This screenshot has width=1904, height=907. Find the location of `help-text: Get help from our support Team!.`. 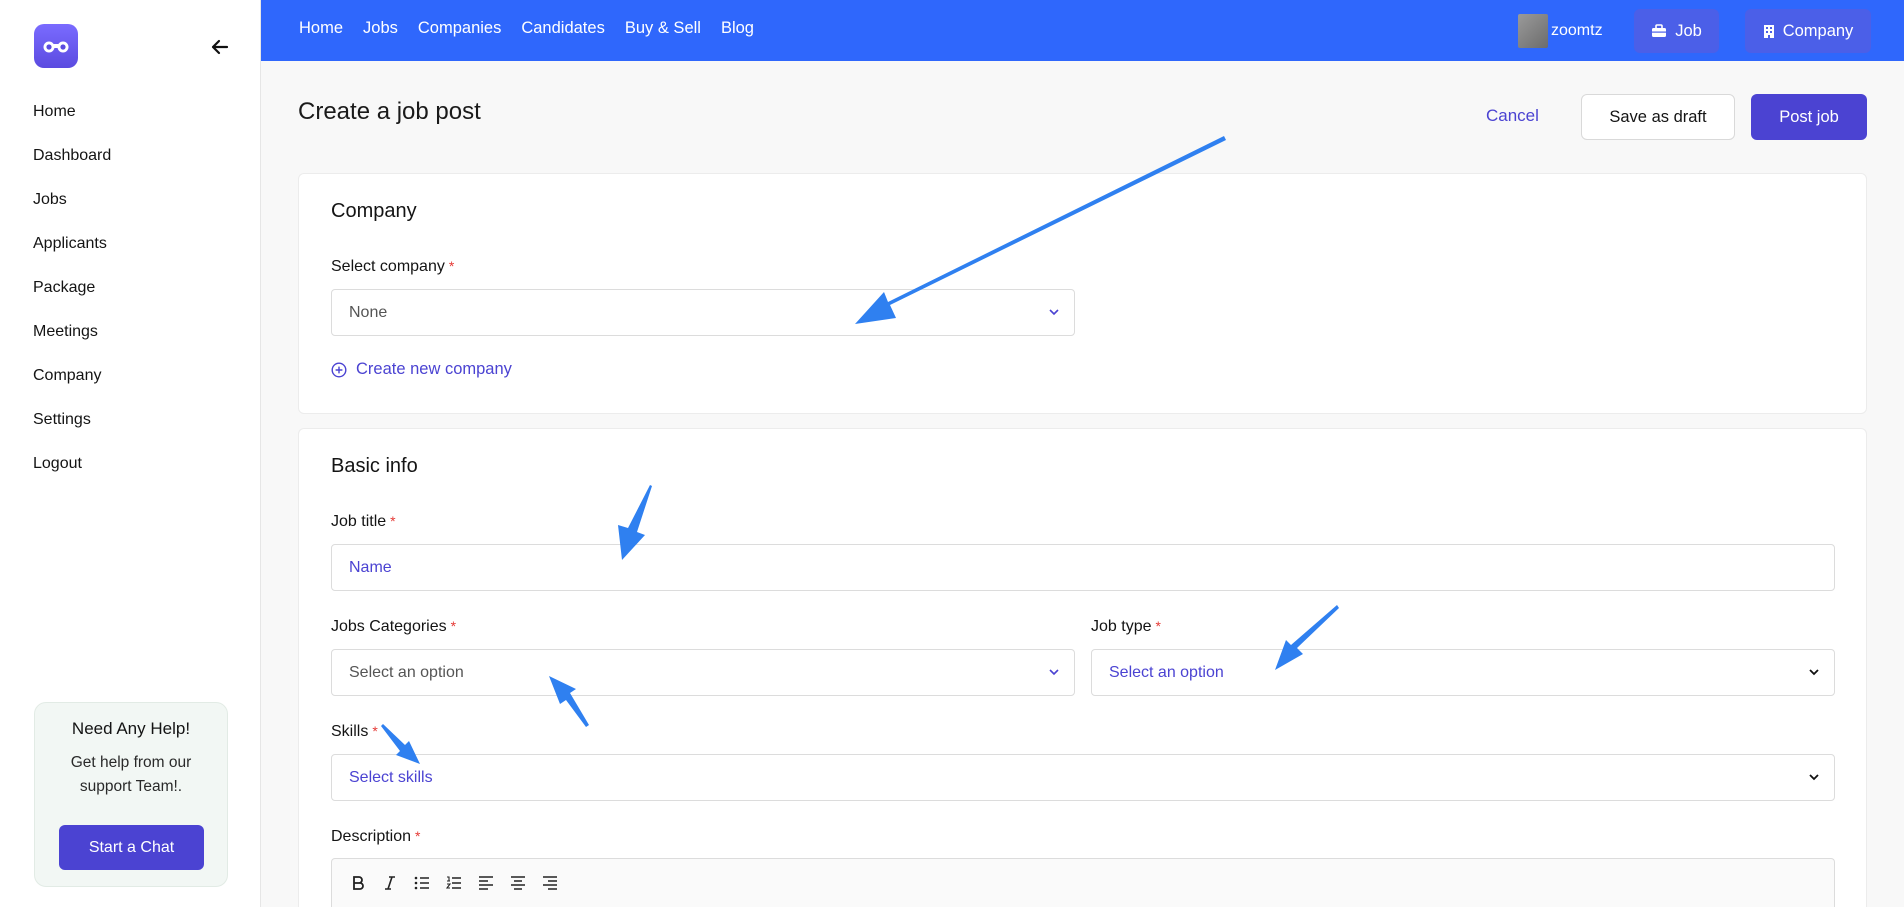

help-text: Get help from our support Team!. is located at coordinates (131, 774).